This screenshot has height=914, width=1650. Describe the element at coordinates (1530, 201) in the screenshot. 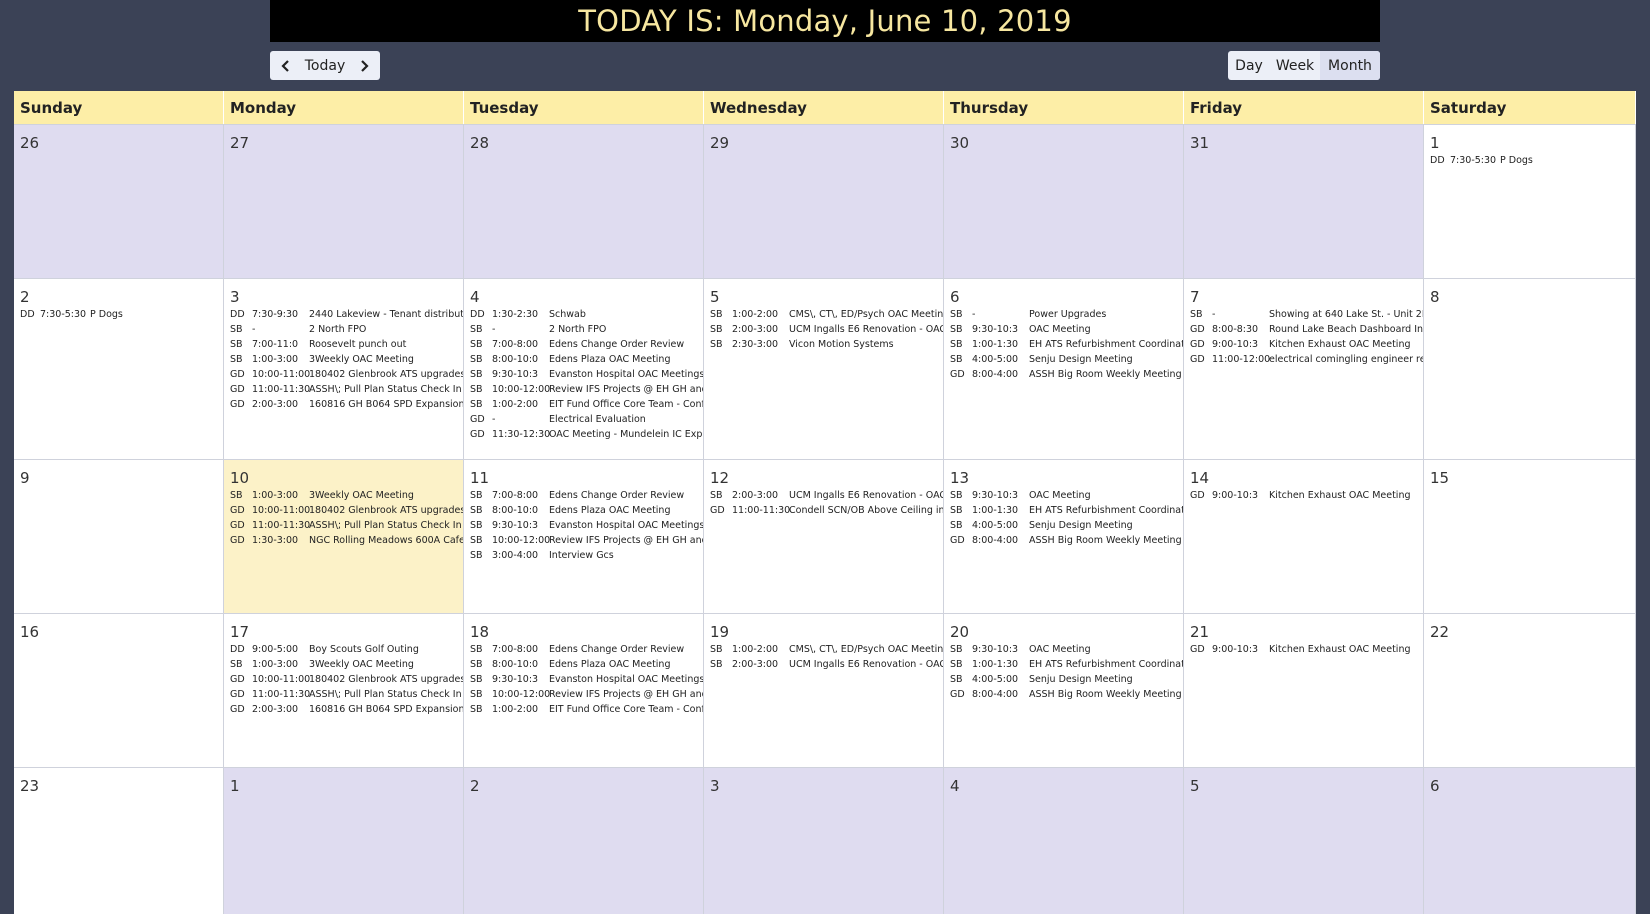

I see `day-cell: 1 DD 7:30-5:30 P Dogs` at that location.